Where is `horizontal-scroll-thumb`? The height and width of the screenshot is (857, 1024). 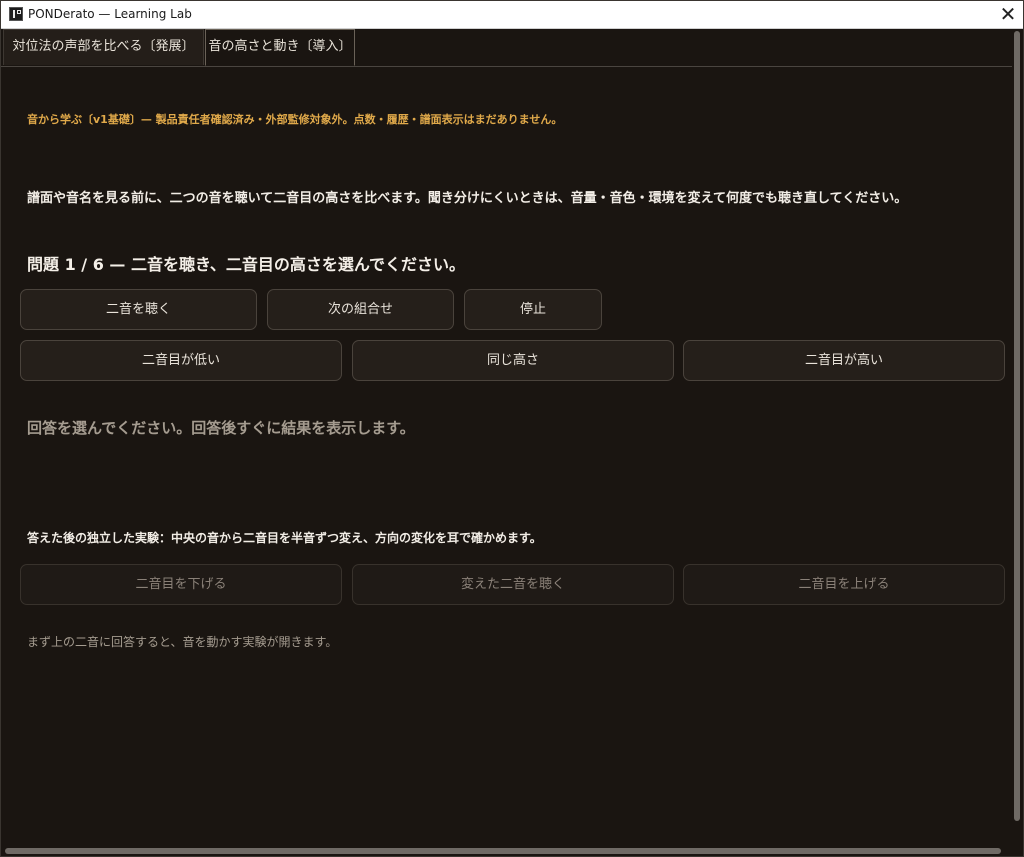 horizontal-scroll-thumb is located at coordinates (503, 851).